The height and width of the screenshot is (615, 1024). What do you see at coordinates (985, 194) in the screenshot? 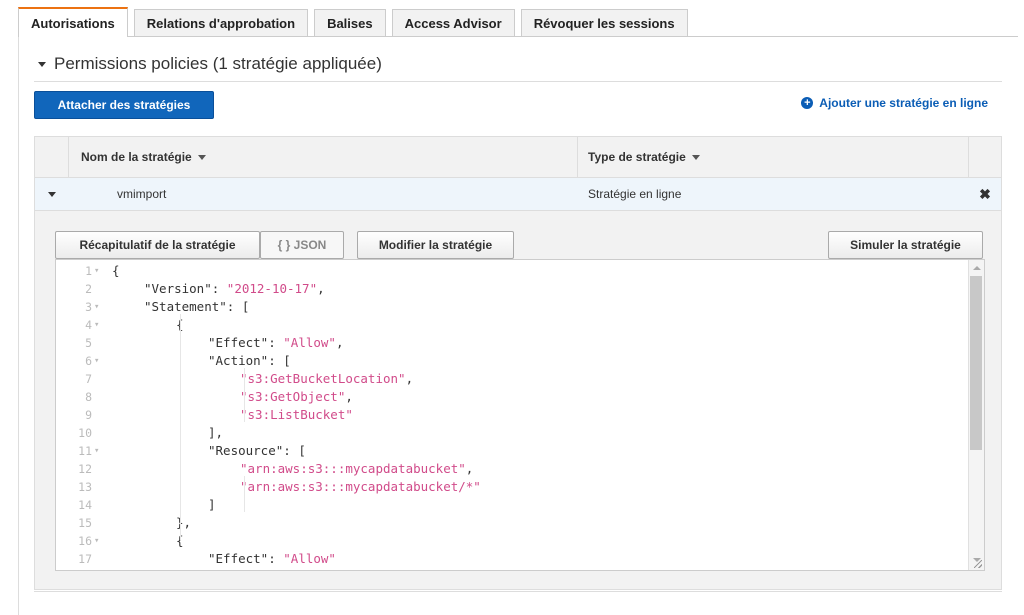
I see `remove-policy-icon: ✖` at bounding box center [985, 194].